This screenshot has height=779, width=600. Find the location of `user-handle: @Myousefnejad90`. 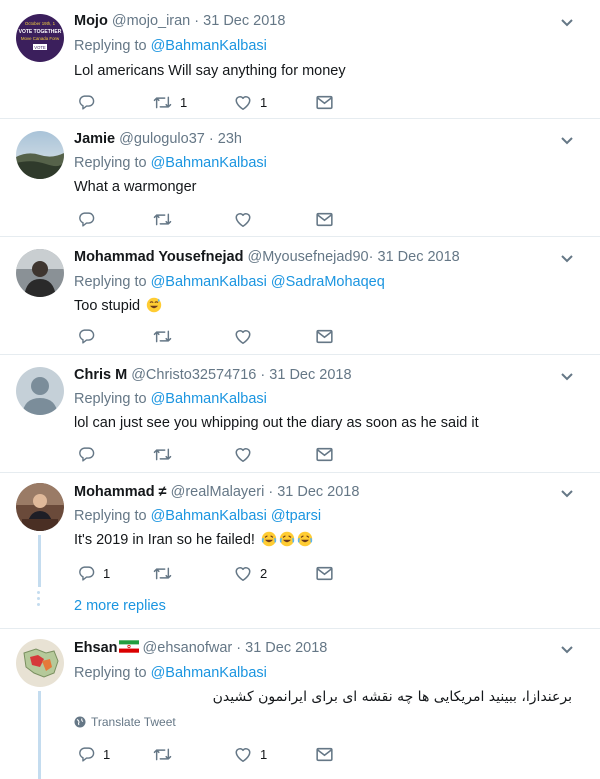

user-handle: @Myousefnejad90 is located at coordinates (308, 257).